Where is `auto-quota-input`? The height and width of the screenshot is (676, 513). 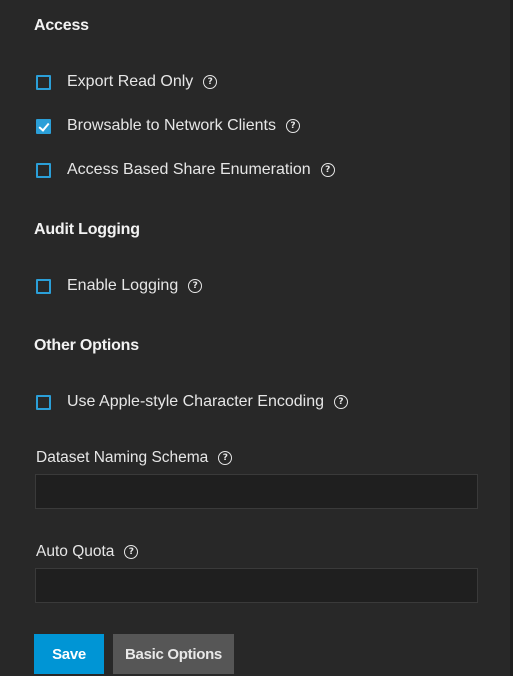 auto-quota-input is located at coordinates (256, 585).